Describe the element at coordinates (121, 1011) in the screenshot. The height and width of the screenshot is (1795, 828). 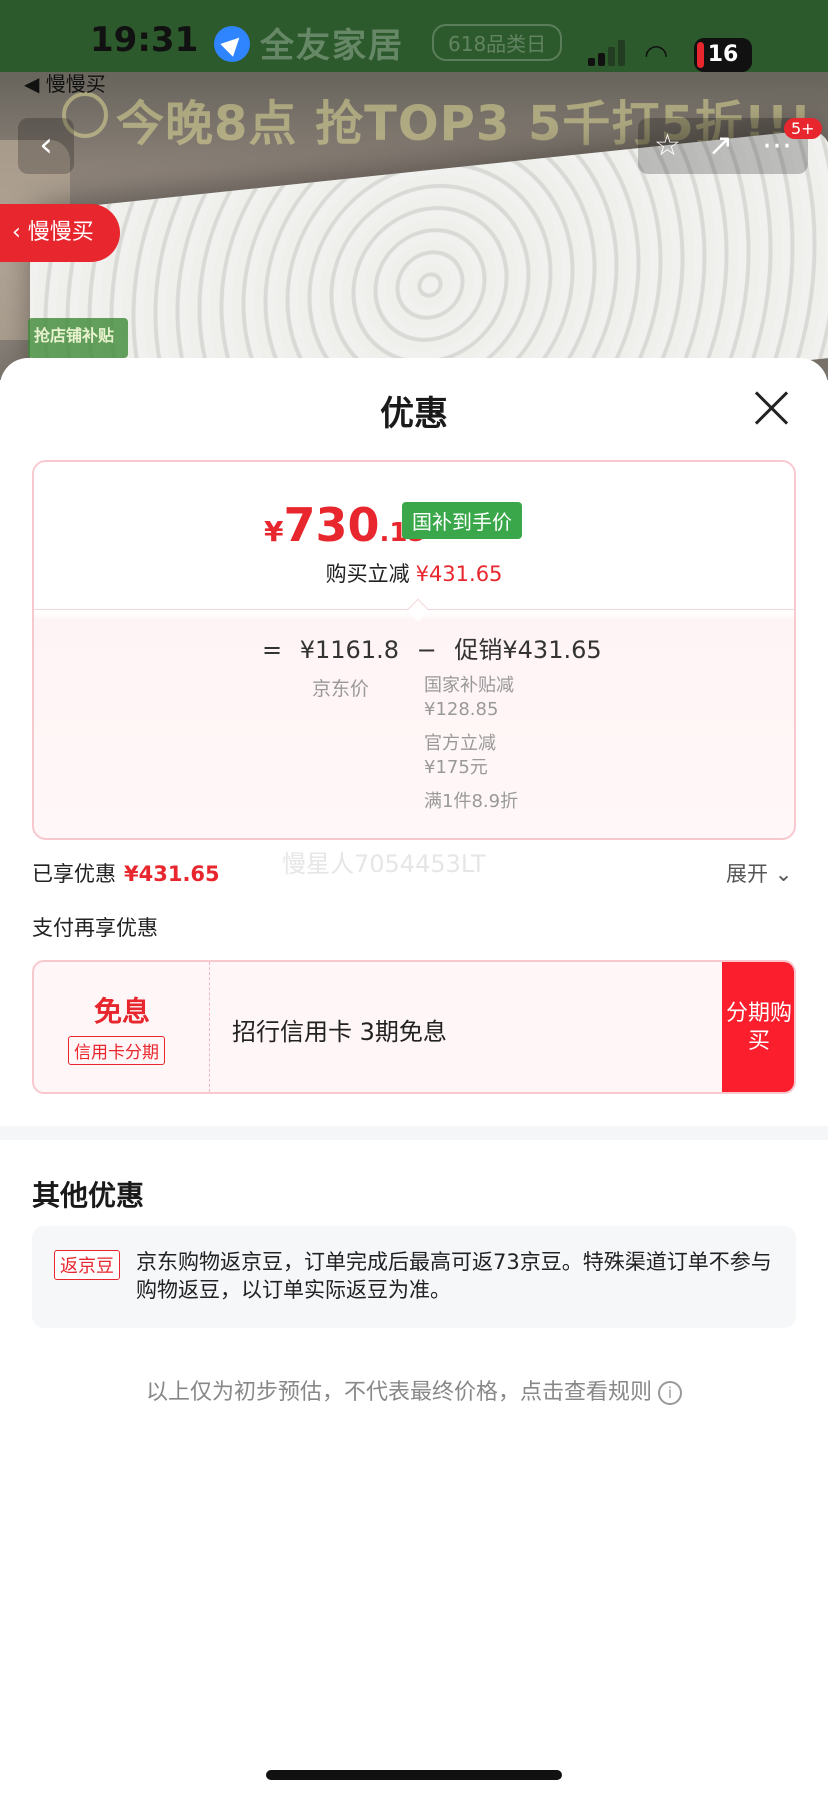
I see `interest-free-label: 免息` at that location.